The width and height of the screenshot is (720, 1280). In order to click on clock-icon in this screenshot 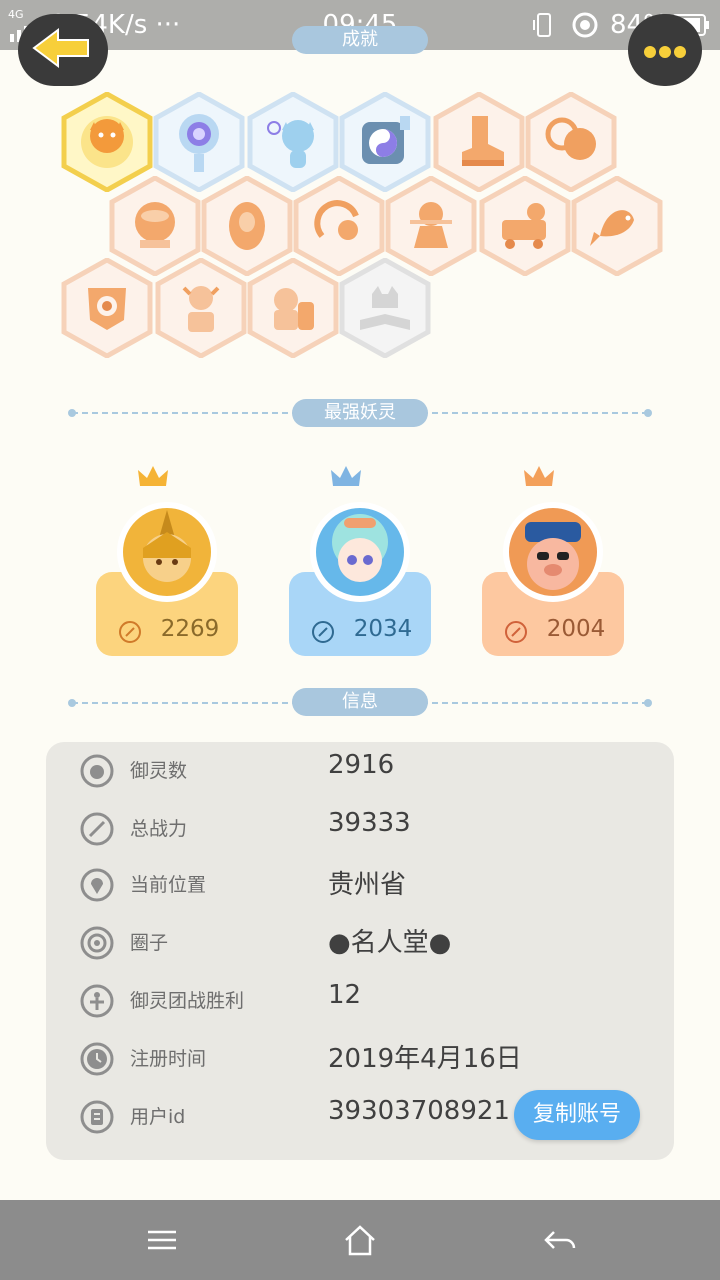, I will do `click(97, 1059)`.